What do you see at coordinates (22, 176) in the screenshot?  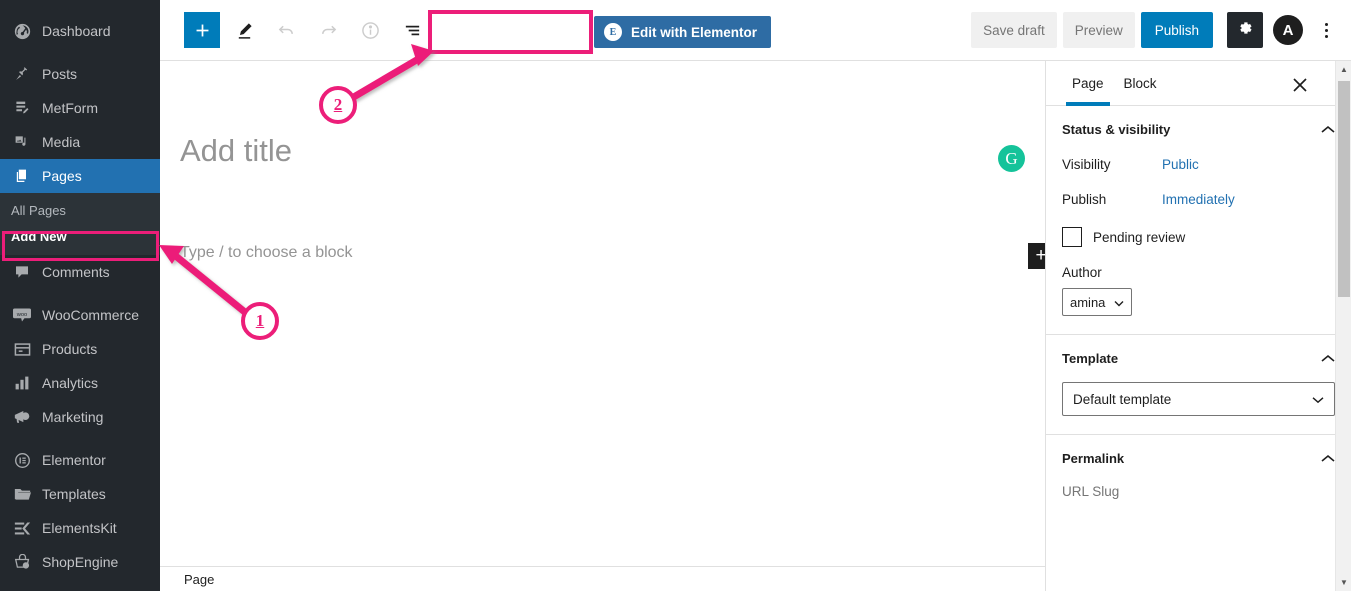 I see `pages-icon` at bounding box center [22, 176].